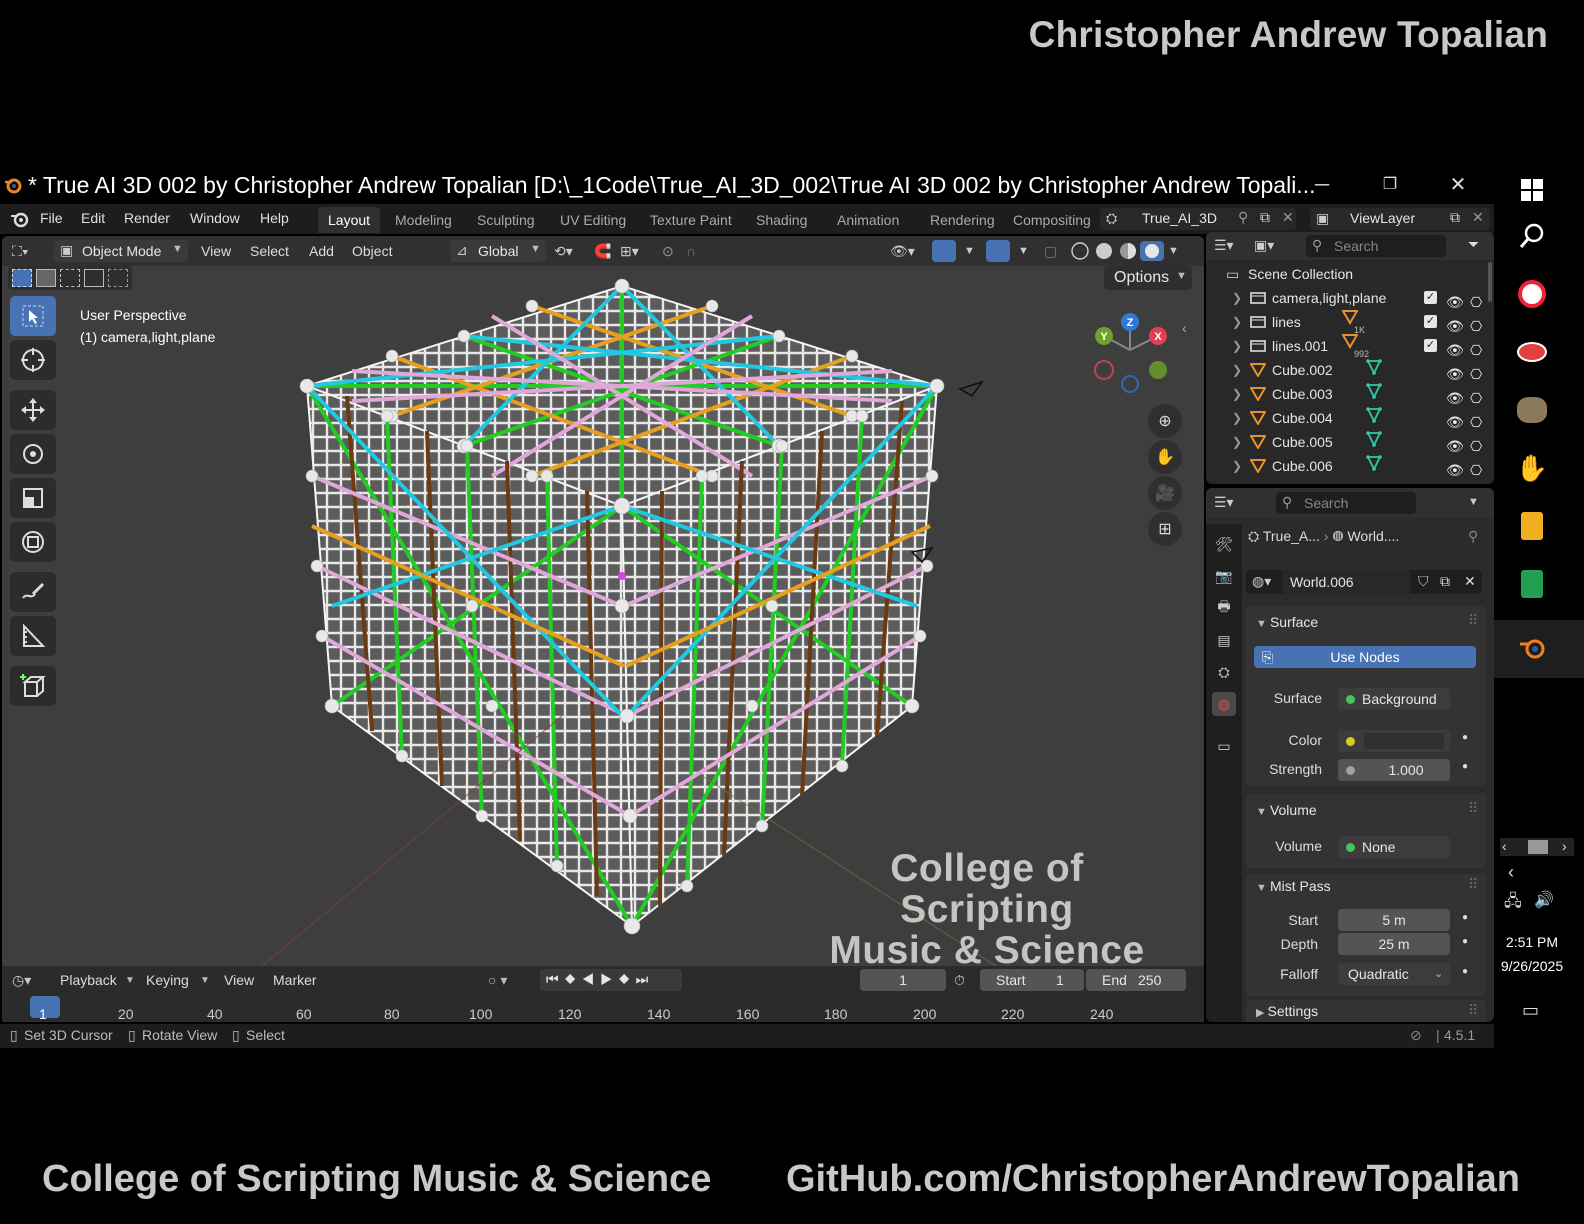 The width and height of the screenshot is (1584, 1224). I want to click on camera-render-icon: ⎔, so click(1476, 470).